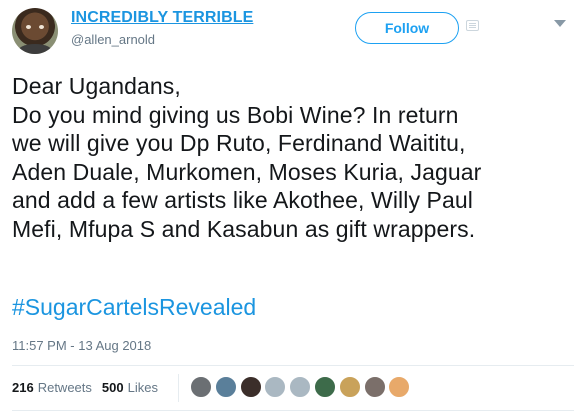 This screenshot has width=586, height=419. Describe the element at coordinates (35, 27) in the screenshot. I see `avatar-face` at that location.